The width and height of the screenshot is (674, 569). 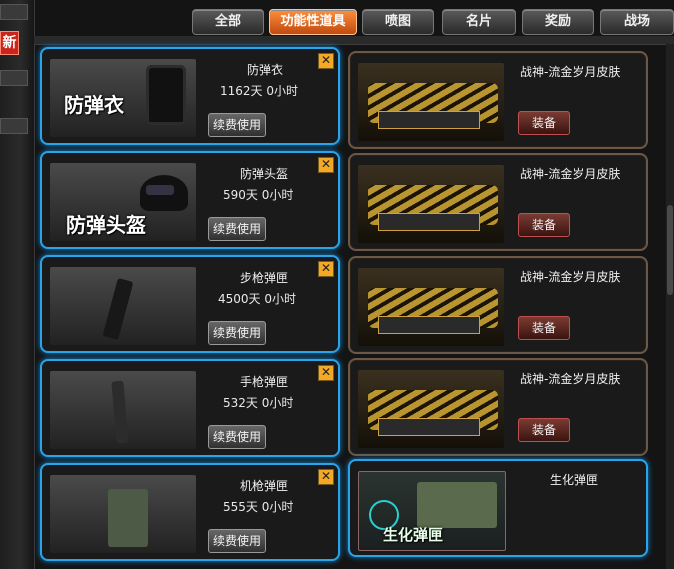 What do you see at coordinates (637, 22) in the screenshot?
I see `tab-battlefield: 战场` at bounding box center [637, 22].